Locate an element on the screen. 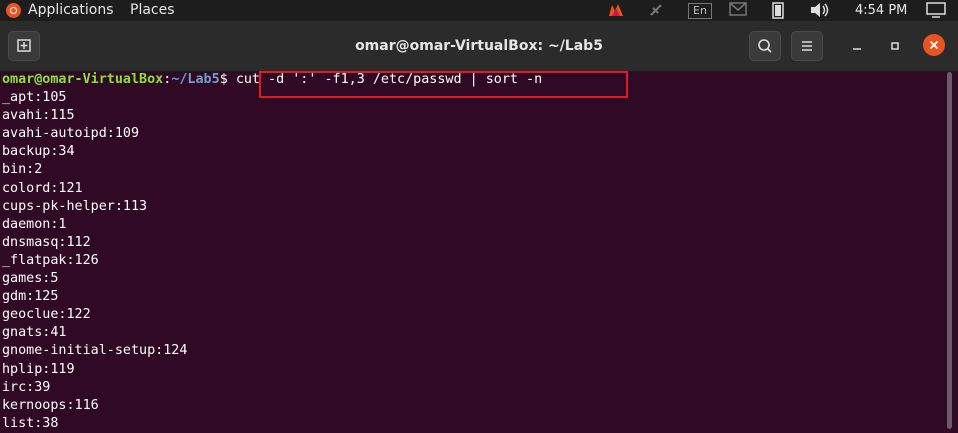 Image resolution: width=958 pixels, height=433 pixels. prompt-user: omar@omar-VirtualBox is located at coordinates (83, 79).